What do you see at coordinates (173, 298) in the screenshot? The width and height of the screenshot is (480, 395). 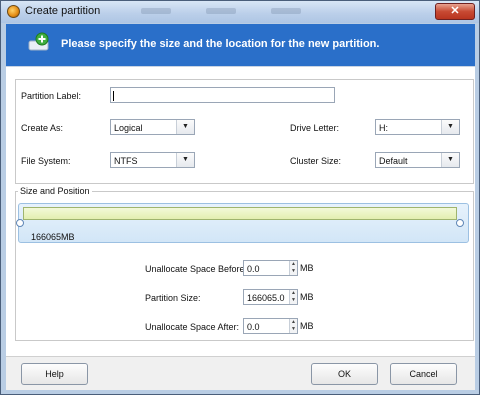 I see `partition-size-label: Partition Size:` at bounding box center [173, 298].